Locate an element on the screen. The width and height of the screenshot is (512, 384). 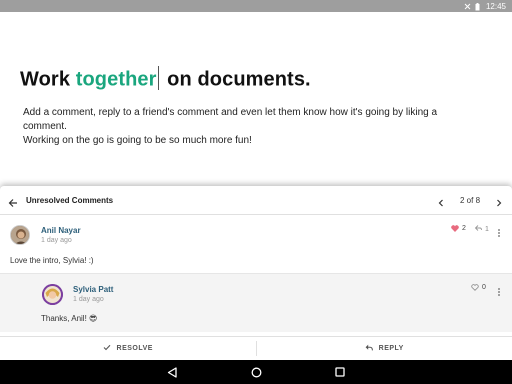
comment-actions: RESOLVE REPLY is located at coordinates (256, 348).